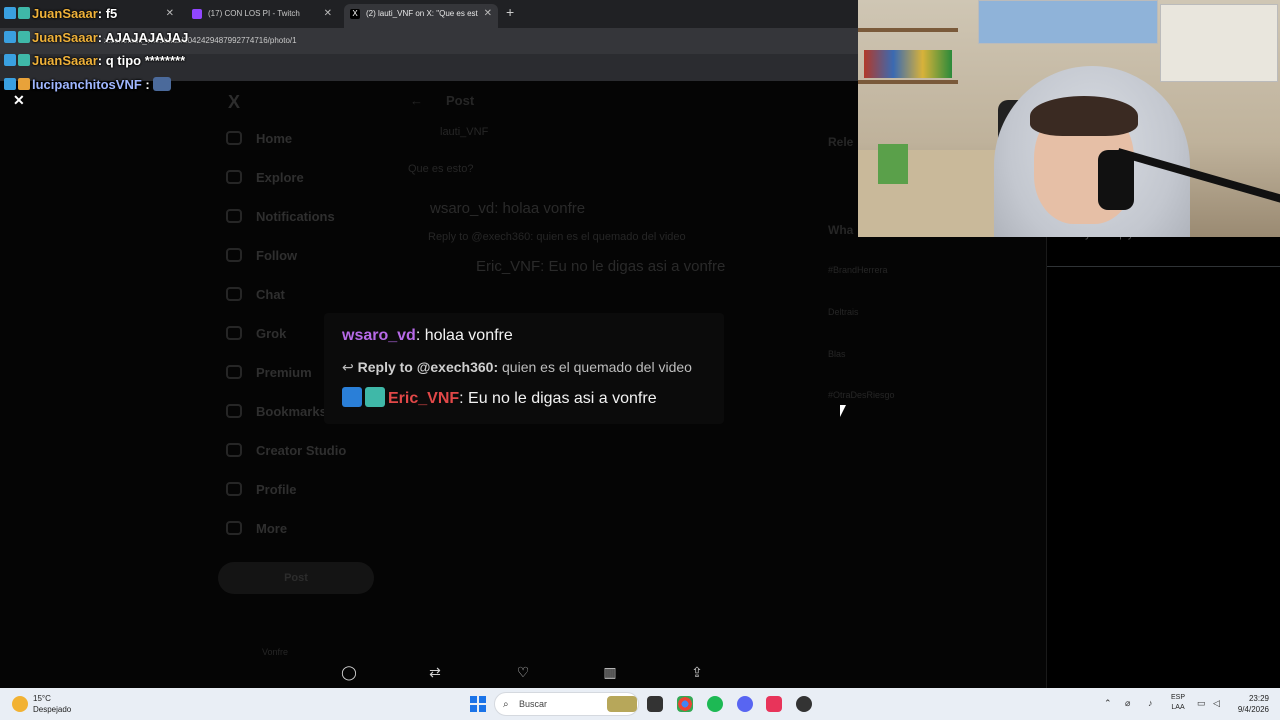  Describe the element at coordinates (280, 216) in the screenshot. I see `nav-notifications: Notifications` at that location.